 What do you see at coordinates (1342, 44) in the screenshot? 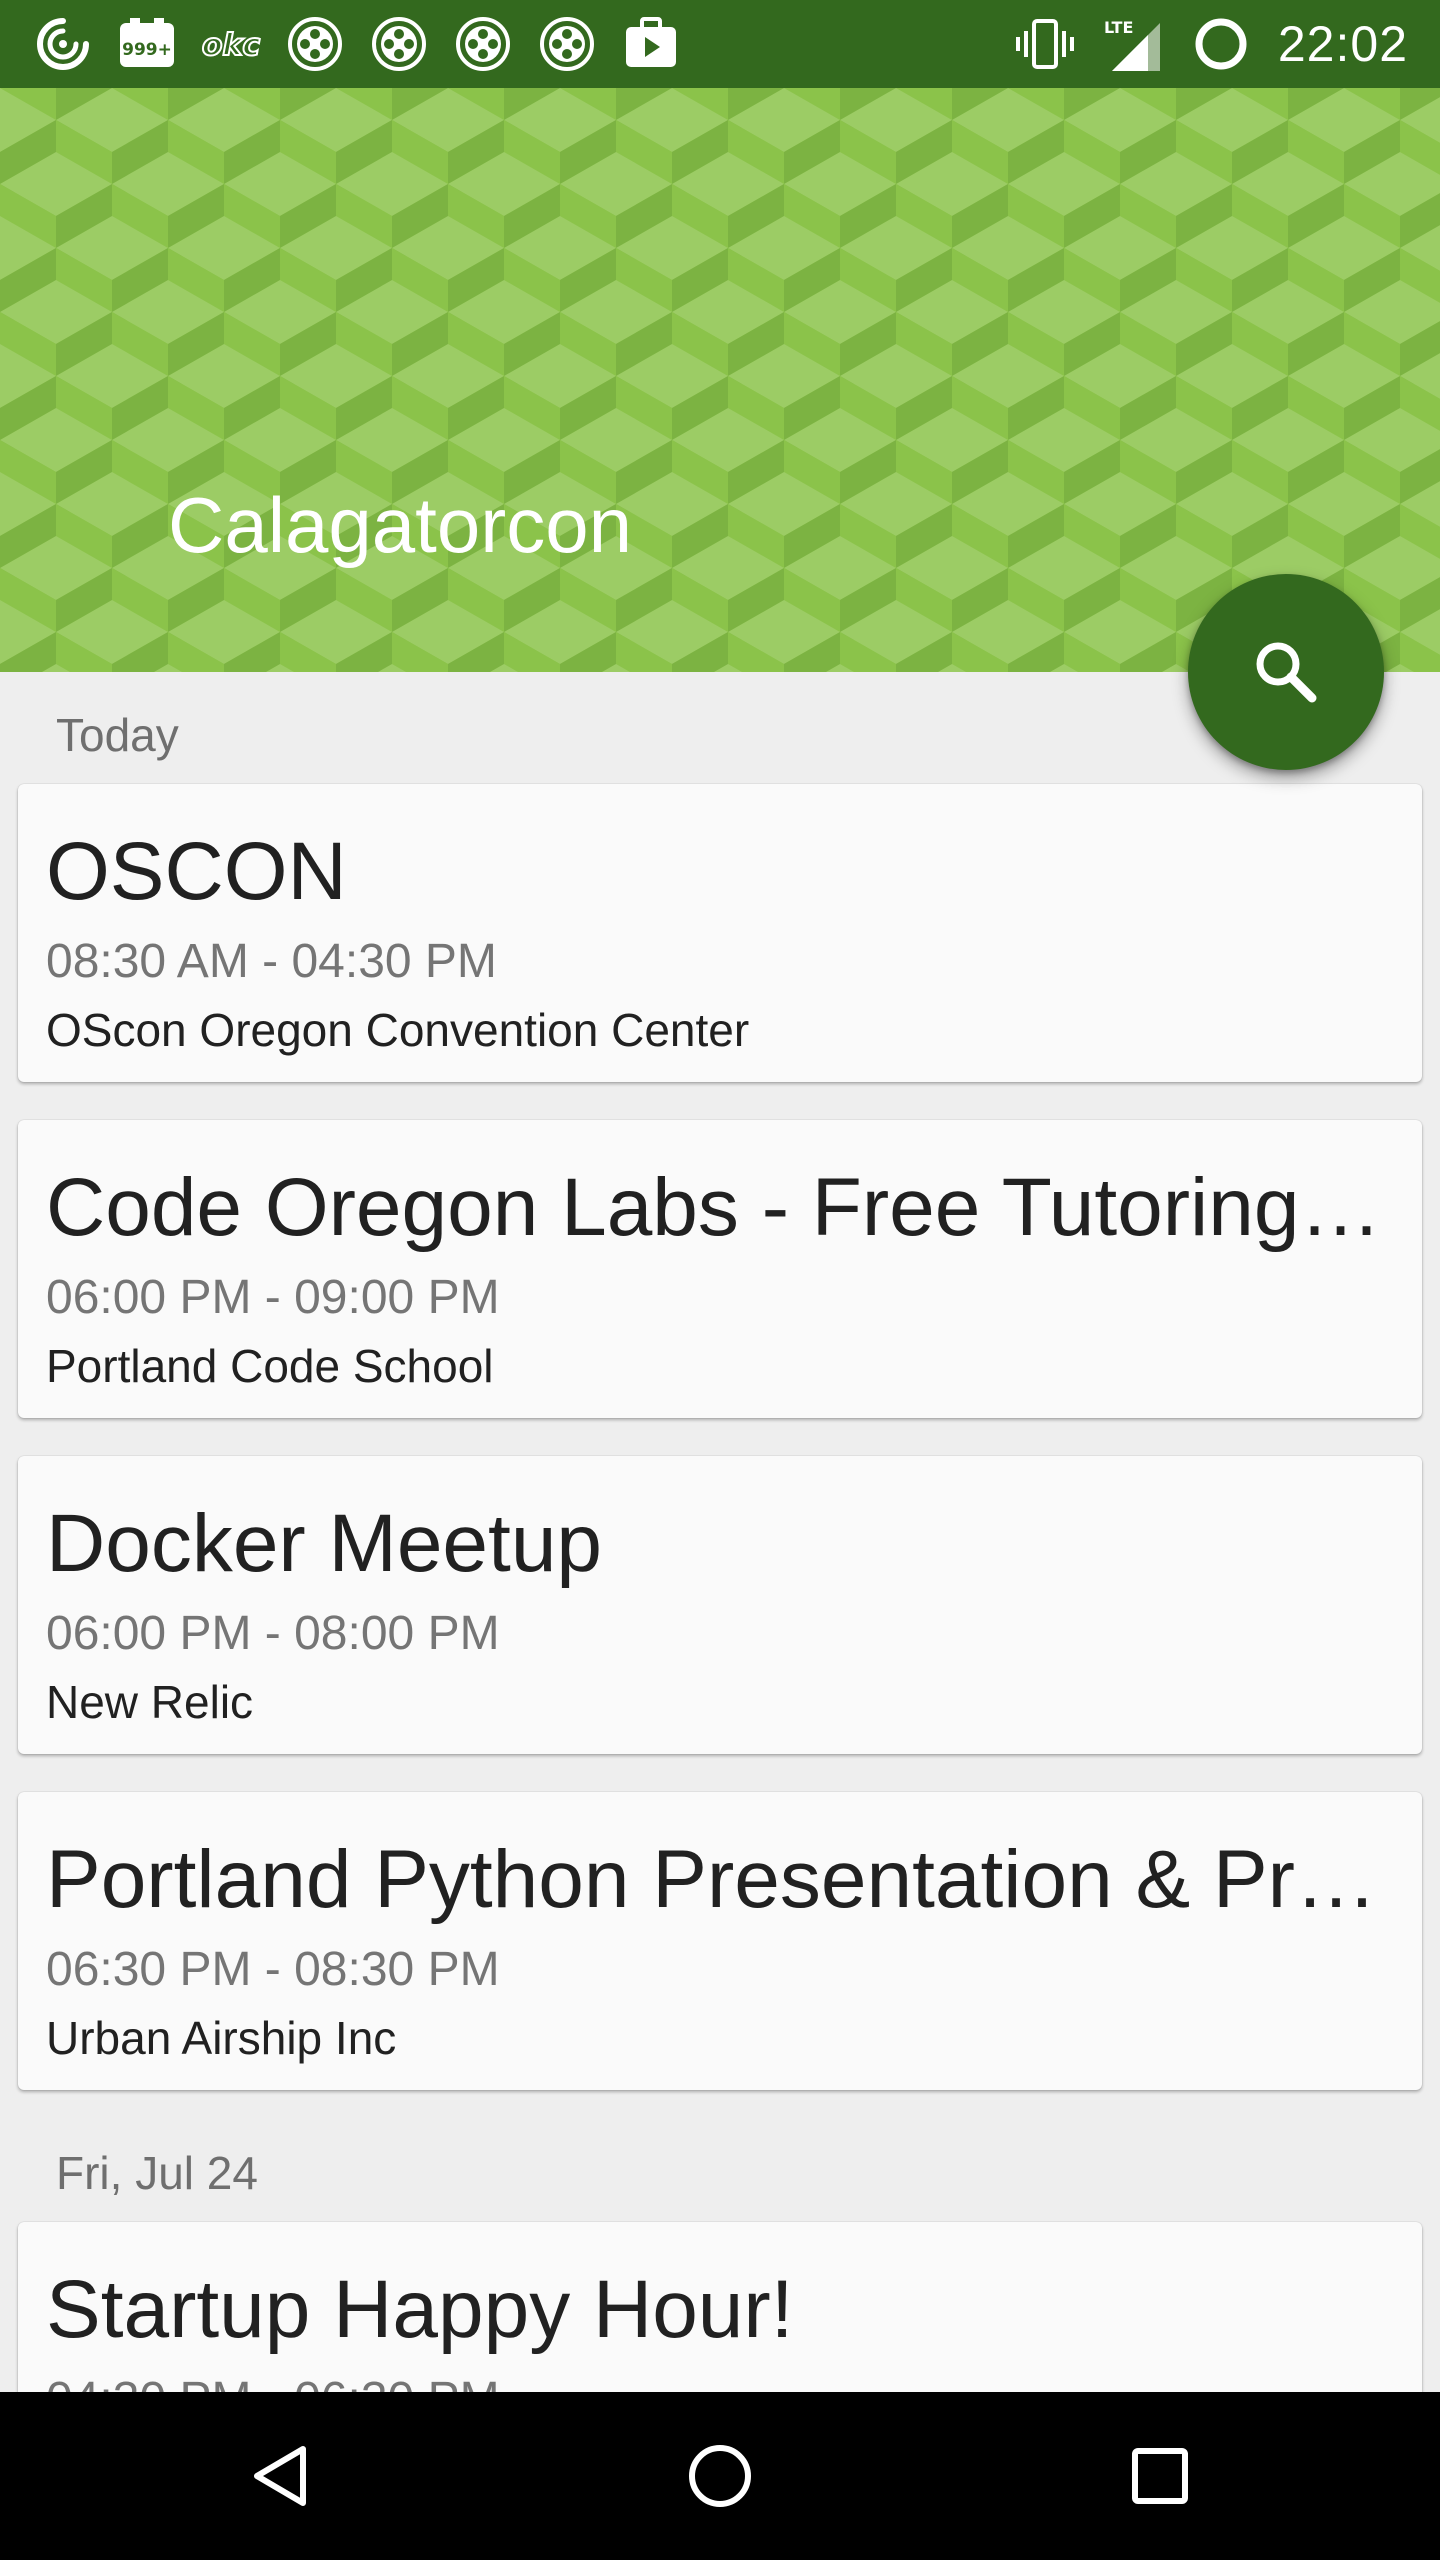
I see `clock: 22:02` at bounding box center [1342, 44].